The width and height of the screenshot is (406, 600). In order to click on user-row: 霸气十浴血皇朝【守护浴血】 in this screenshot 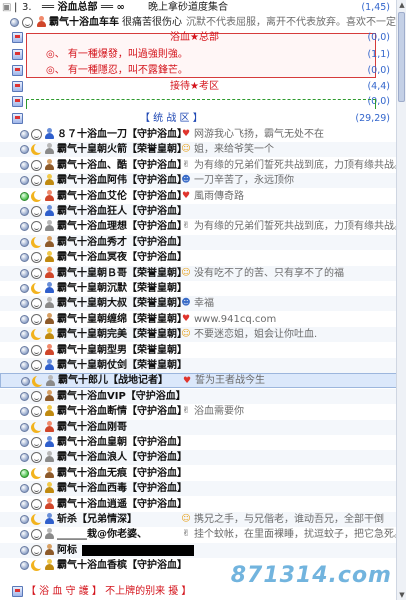, I will do `click(203, 442)`.